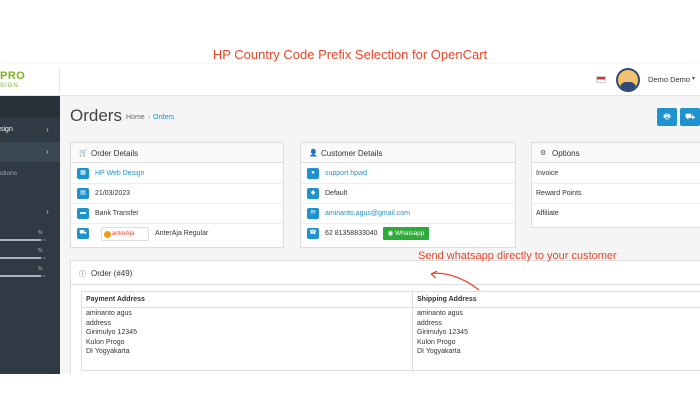  Describe the element at coordinates (113, 193) in the screenshot. I see `date-added: 21/03/2023` at that location.